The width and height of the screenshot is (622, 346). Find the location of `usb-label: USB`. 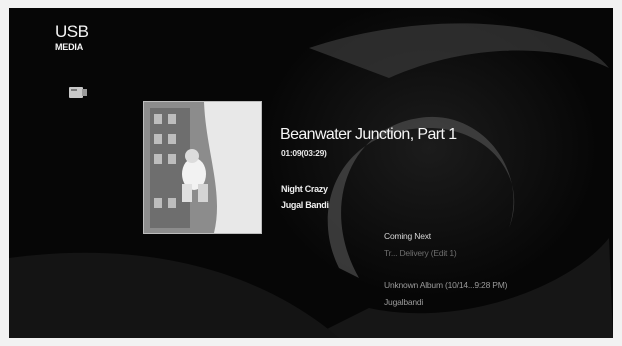

usb-label: USB is located at coordinates (72, 31).